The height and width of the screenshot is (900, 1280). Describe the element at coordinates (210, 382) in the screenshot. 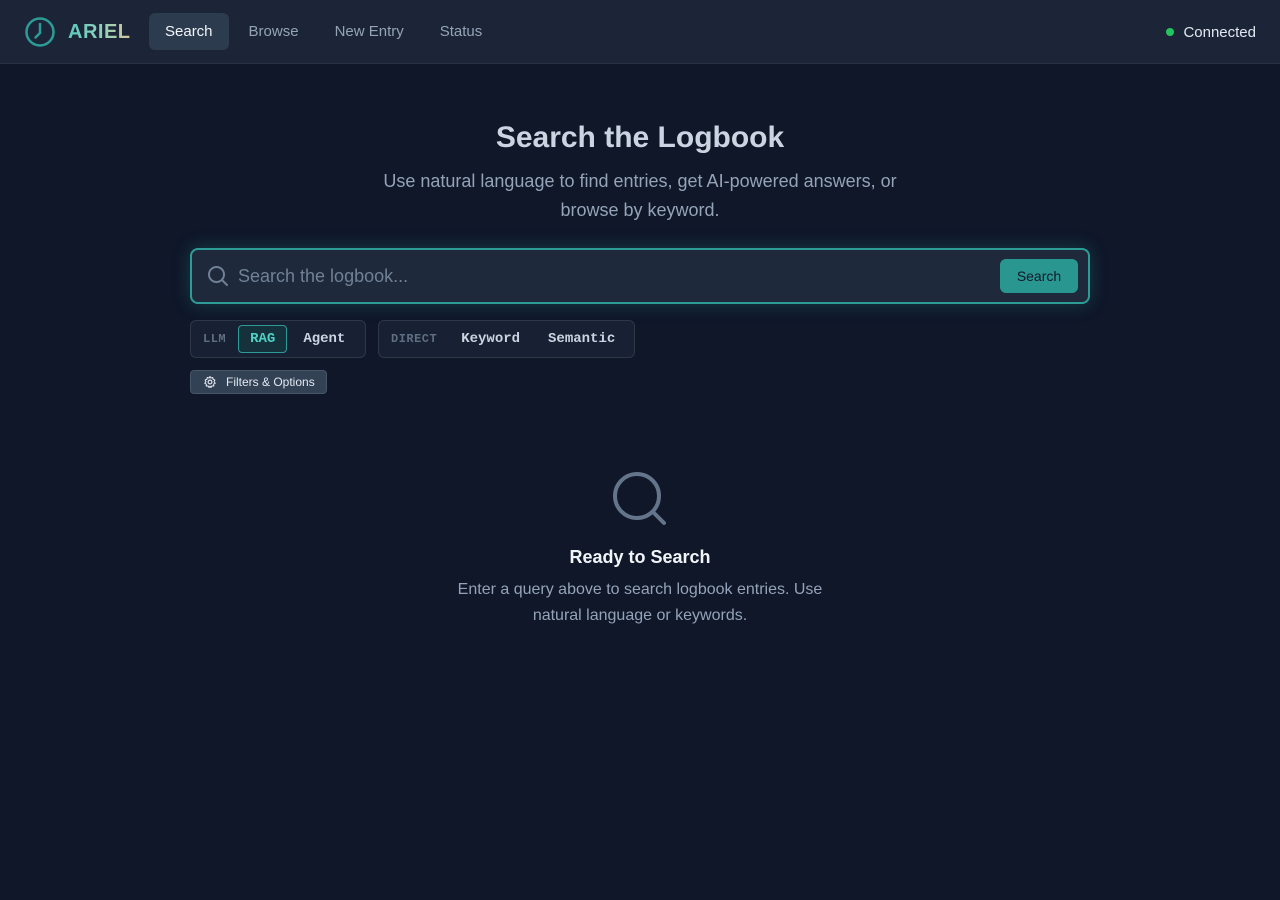

I see `gear-icon` at that location.